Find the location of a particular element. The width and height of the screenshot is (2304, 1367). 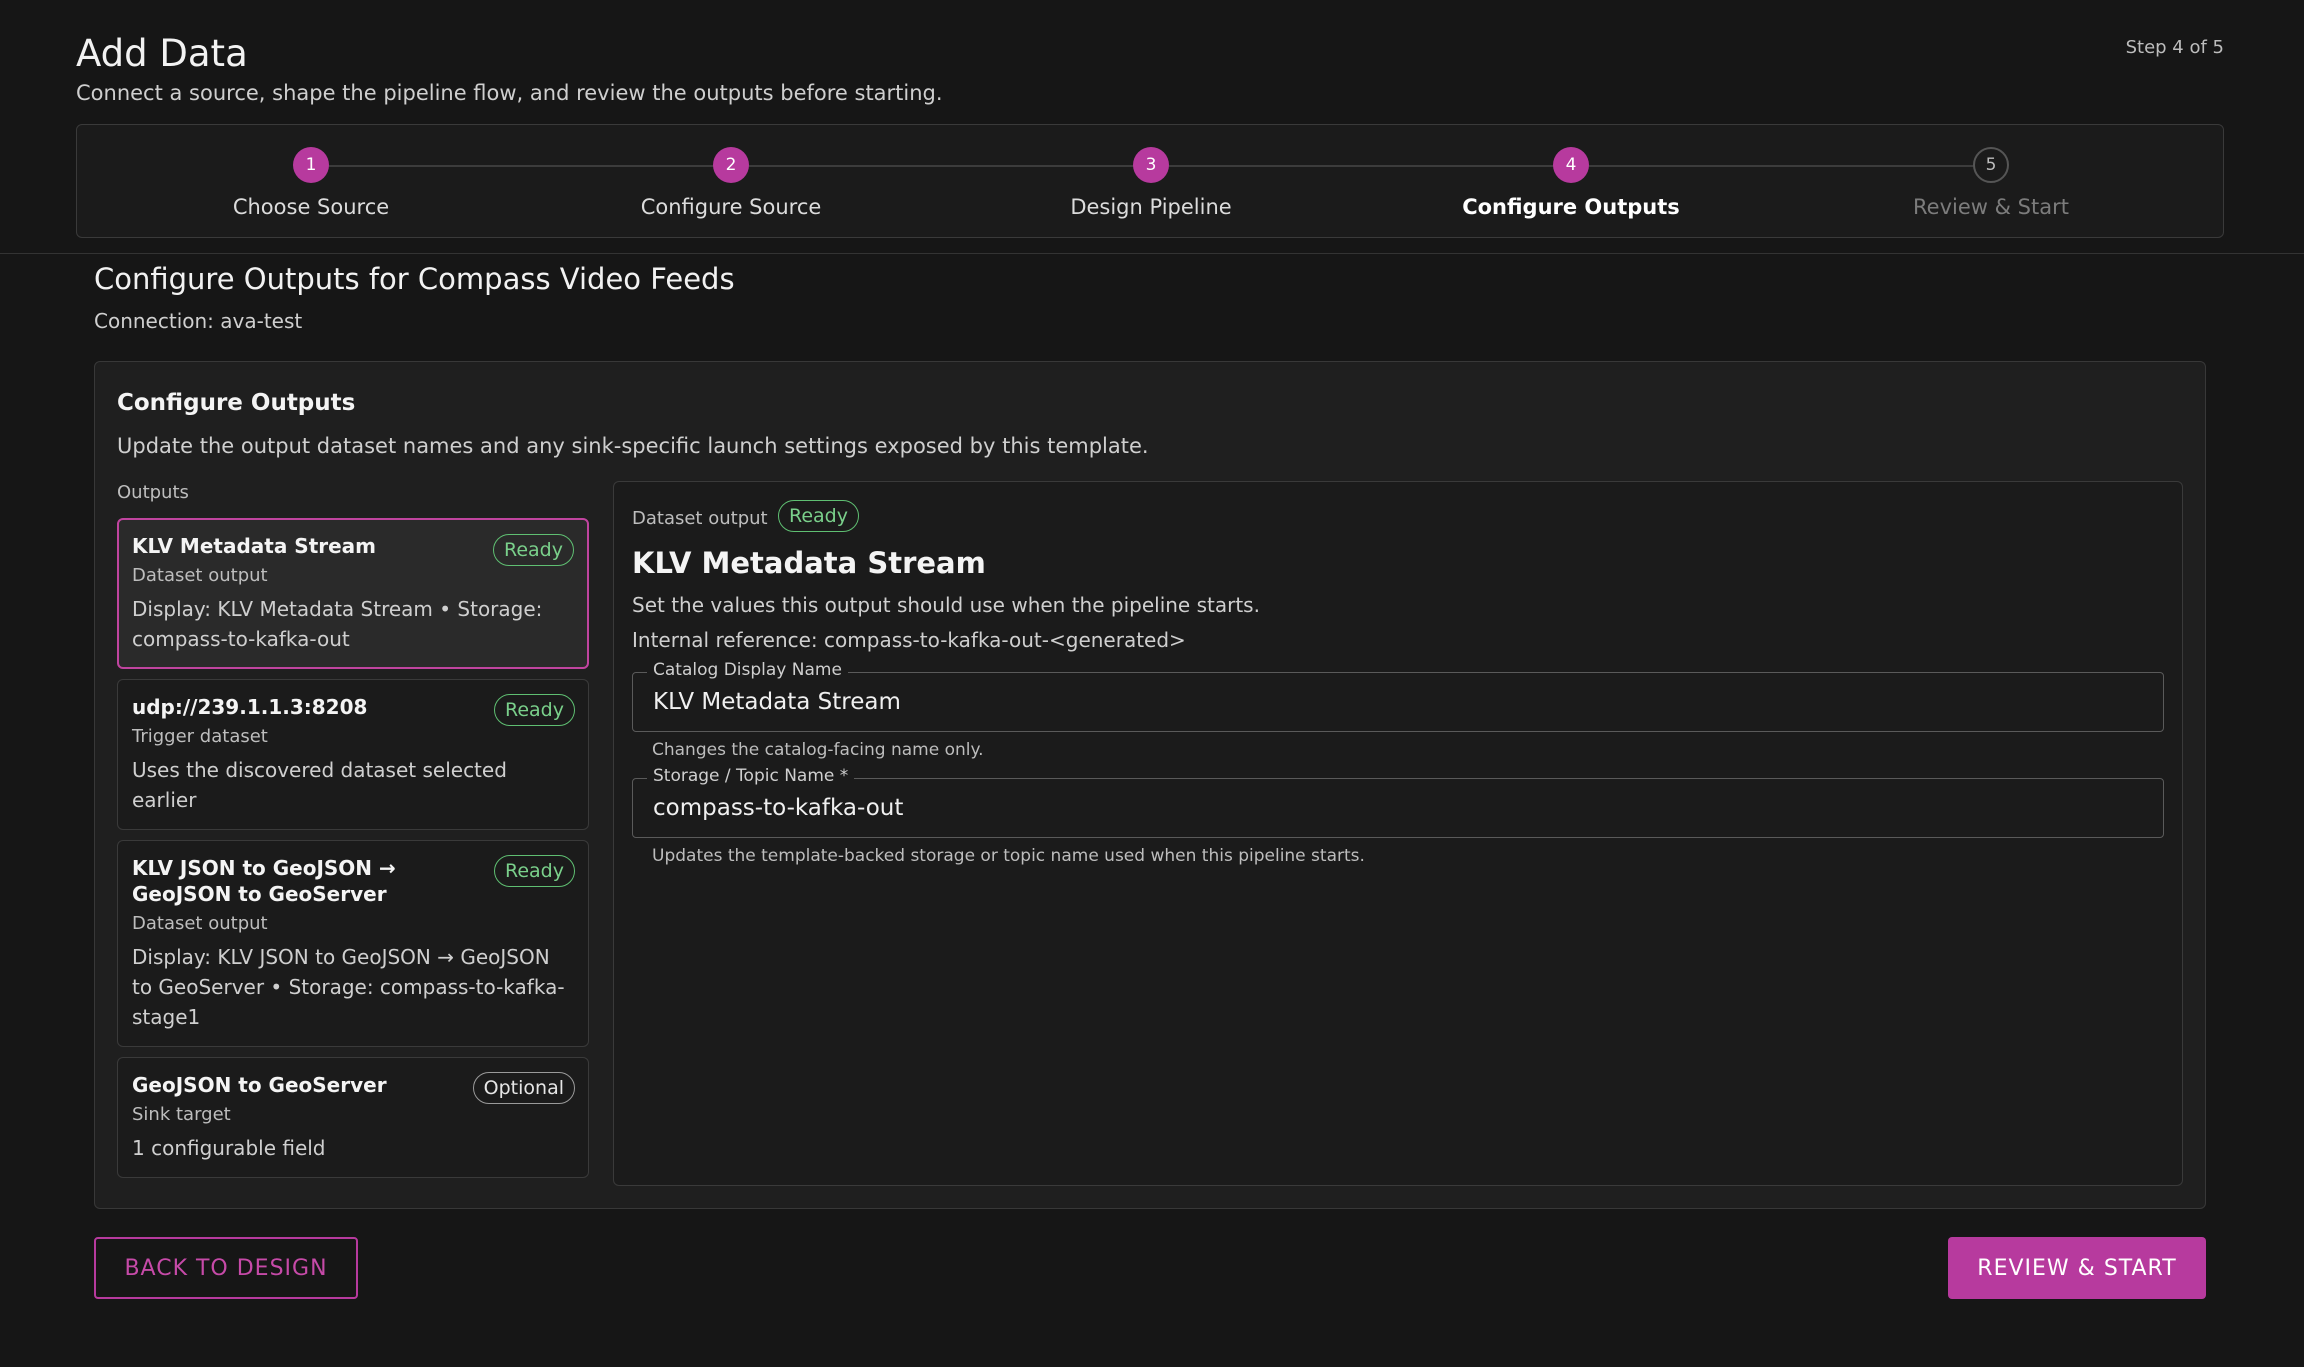

catalog-display-name-helper: Changes the catalog-facing name only. is located at coordinates (818, 750).